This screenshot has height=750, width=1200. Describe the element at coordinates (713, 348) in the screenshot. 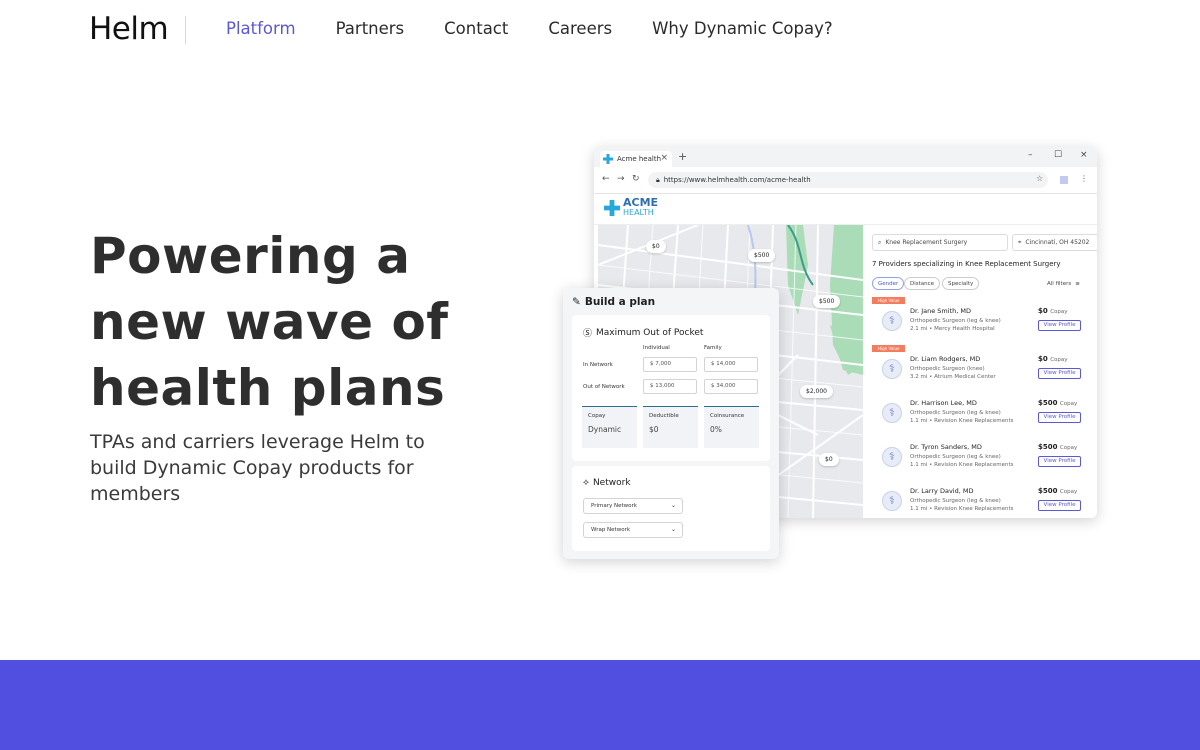

I see `col-family: Family` at that location.